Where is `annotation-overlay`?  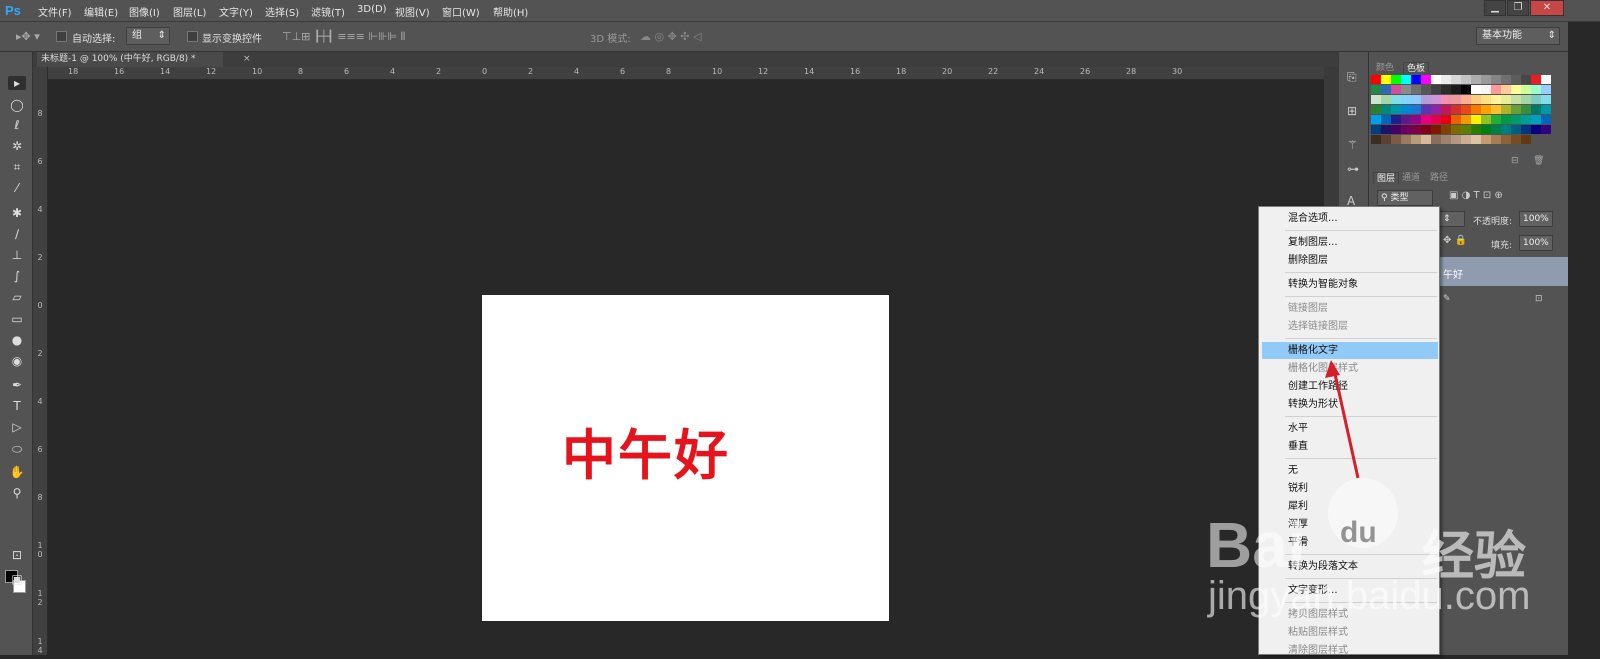 annotation-overlay is located at coordinates (1342, 419).